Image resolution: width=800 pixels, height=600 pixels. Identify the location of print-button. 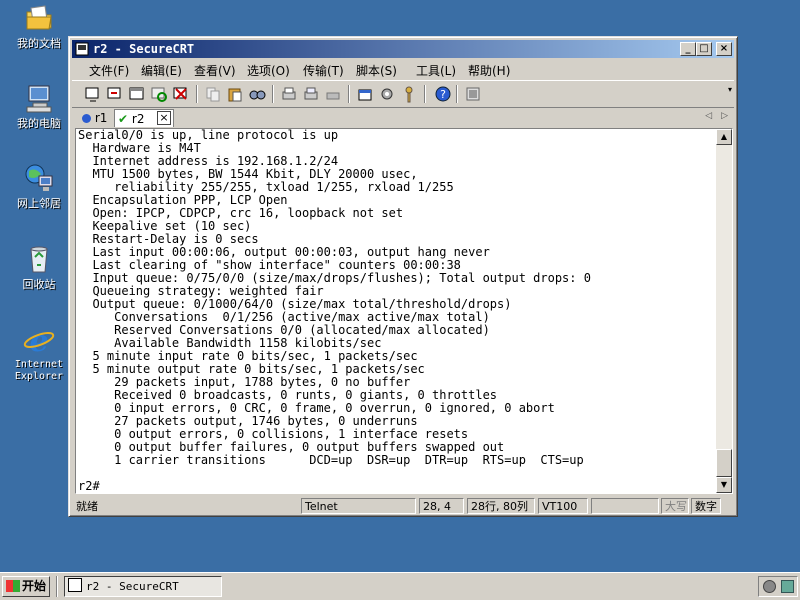
(289, 94).